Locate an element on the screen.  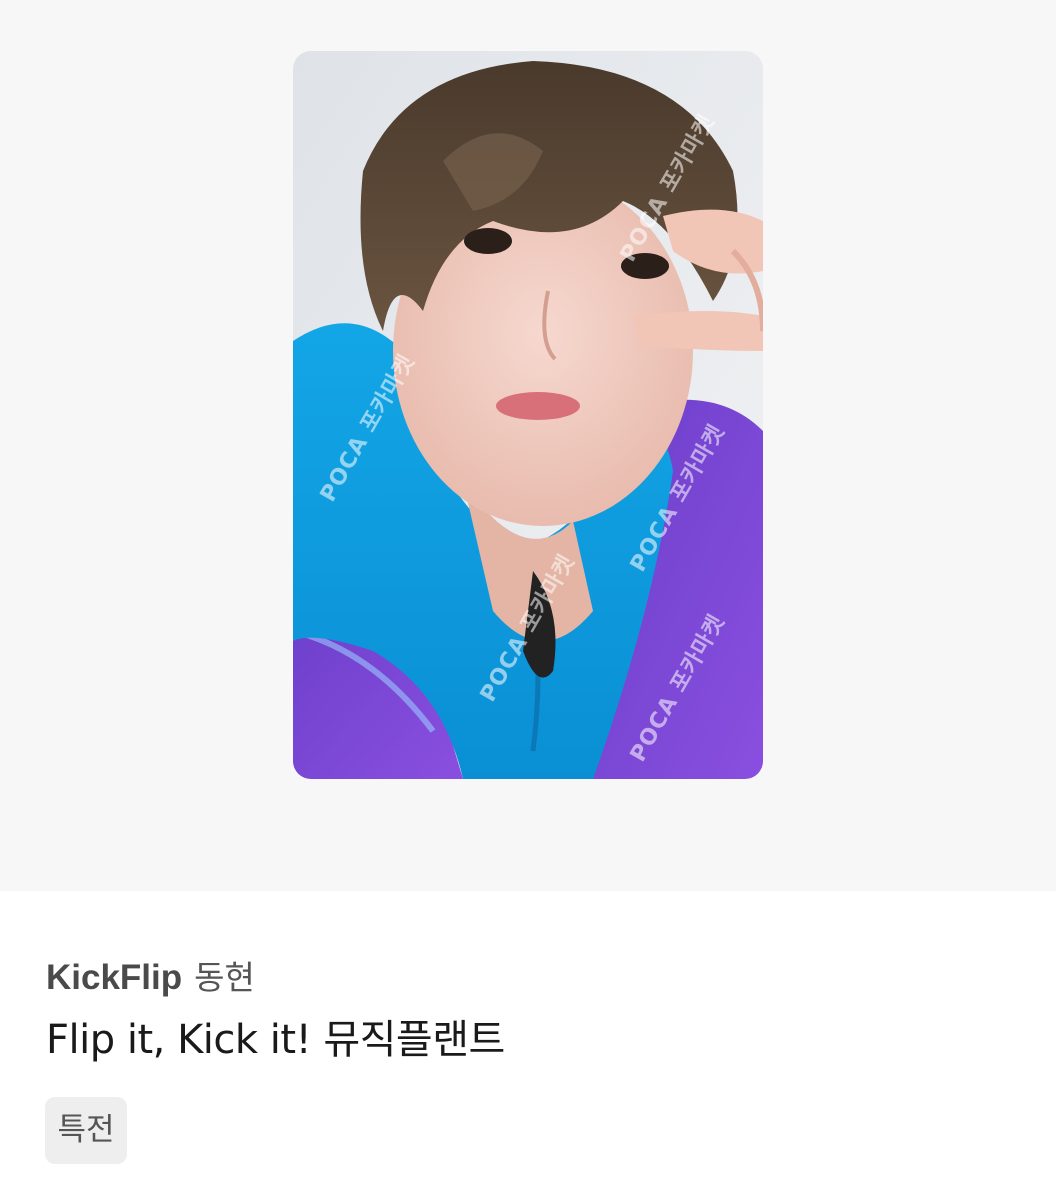
tag-badge: 특전 is located at coordinates (86, 1130).